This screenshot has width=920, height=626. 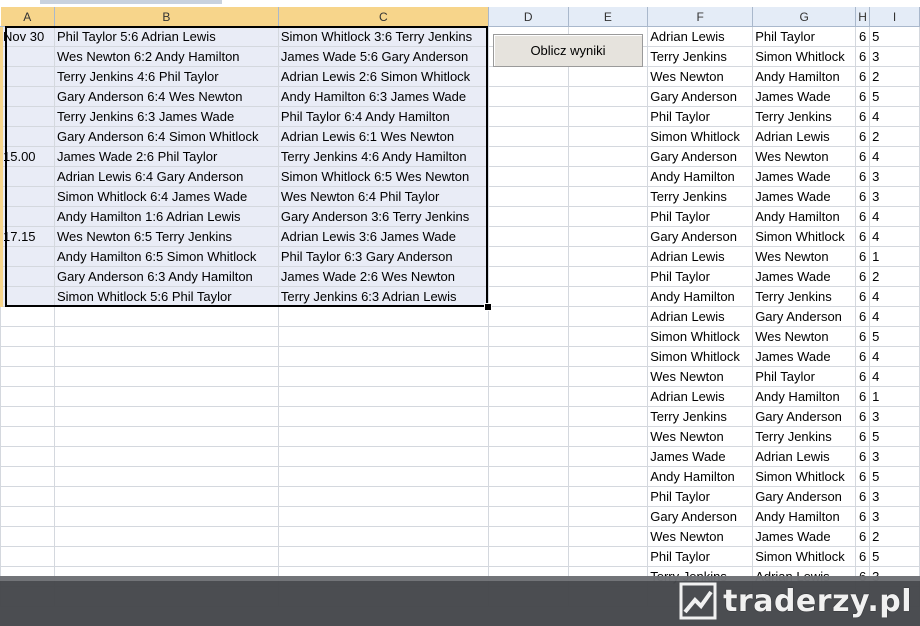 I want to click on calculate-results-button: Oblicz wyniki, so click(x=568, y=50).